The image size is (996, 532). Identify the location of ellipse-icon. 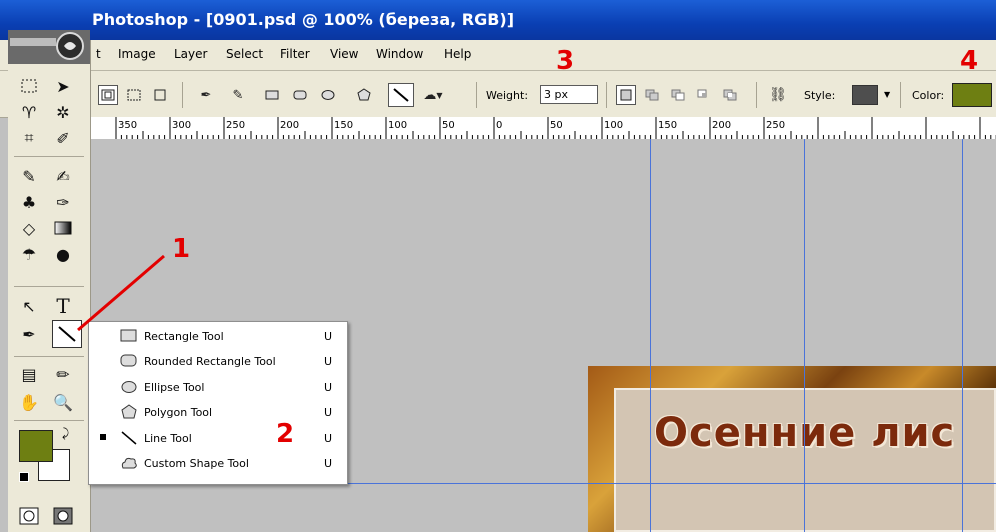
(129, 387).